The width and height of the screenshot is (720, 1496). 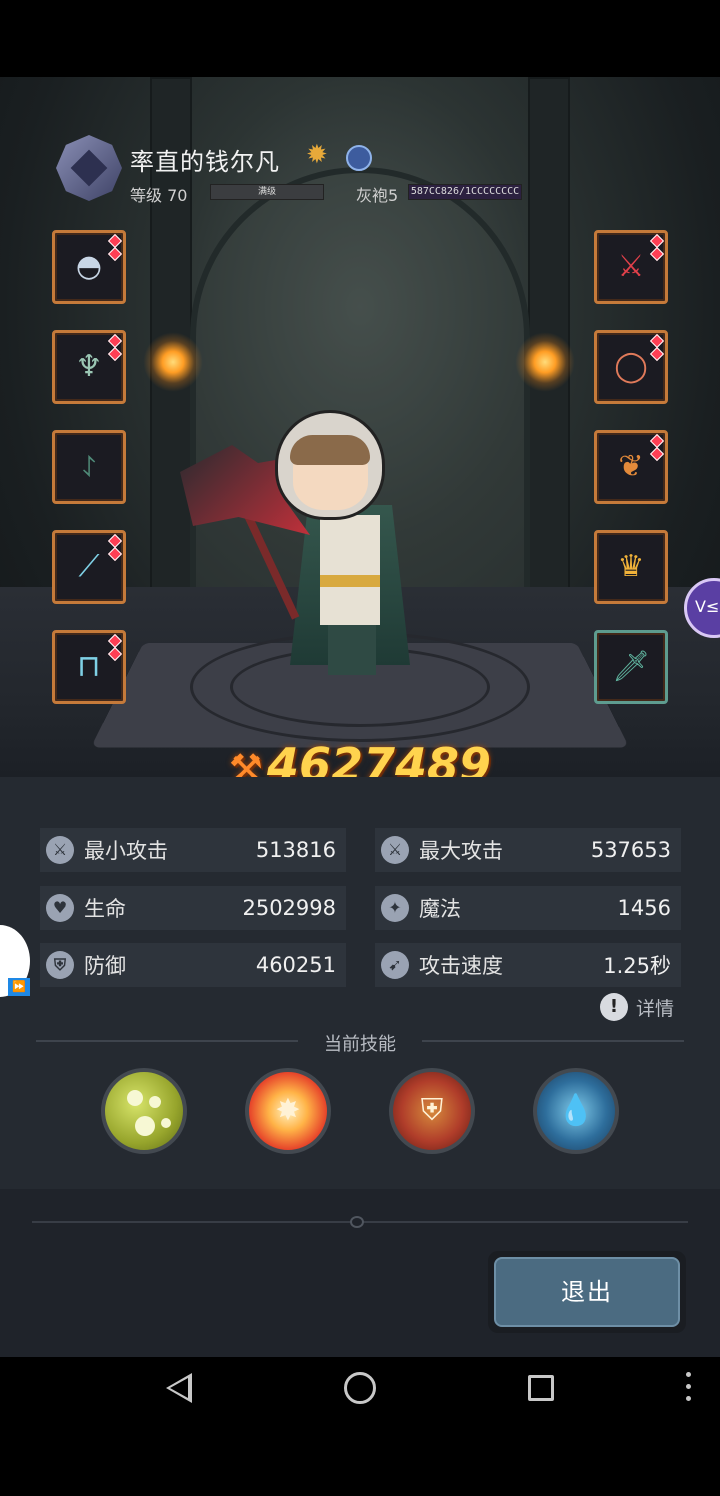 What do you see at coordinates (350, 581) in the screenshot?
I see `hero-belt` at bounding box center [350, 581].